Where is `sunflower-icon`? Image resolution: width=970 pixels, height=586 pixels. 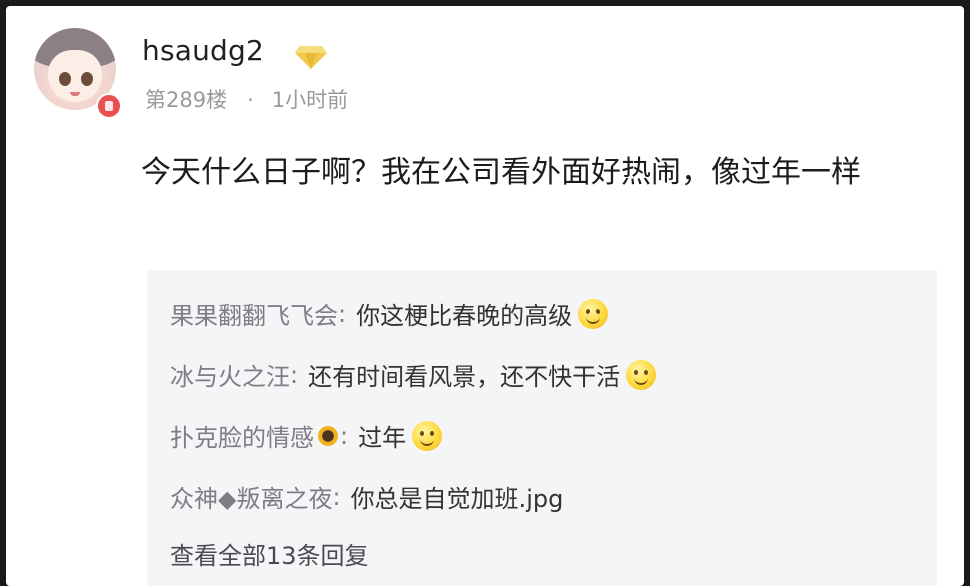
sunflower-icon is located at coordinates (328, 435).